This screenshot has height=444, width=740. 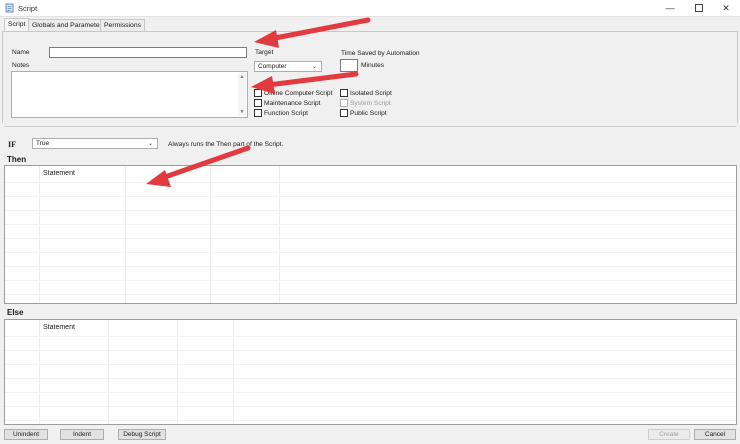 I want to click on isolated-script-checkbox: Isolated Script, so click(x=366, y=93).